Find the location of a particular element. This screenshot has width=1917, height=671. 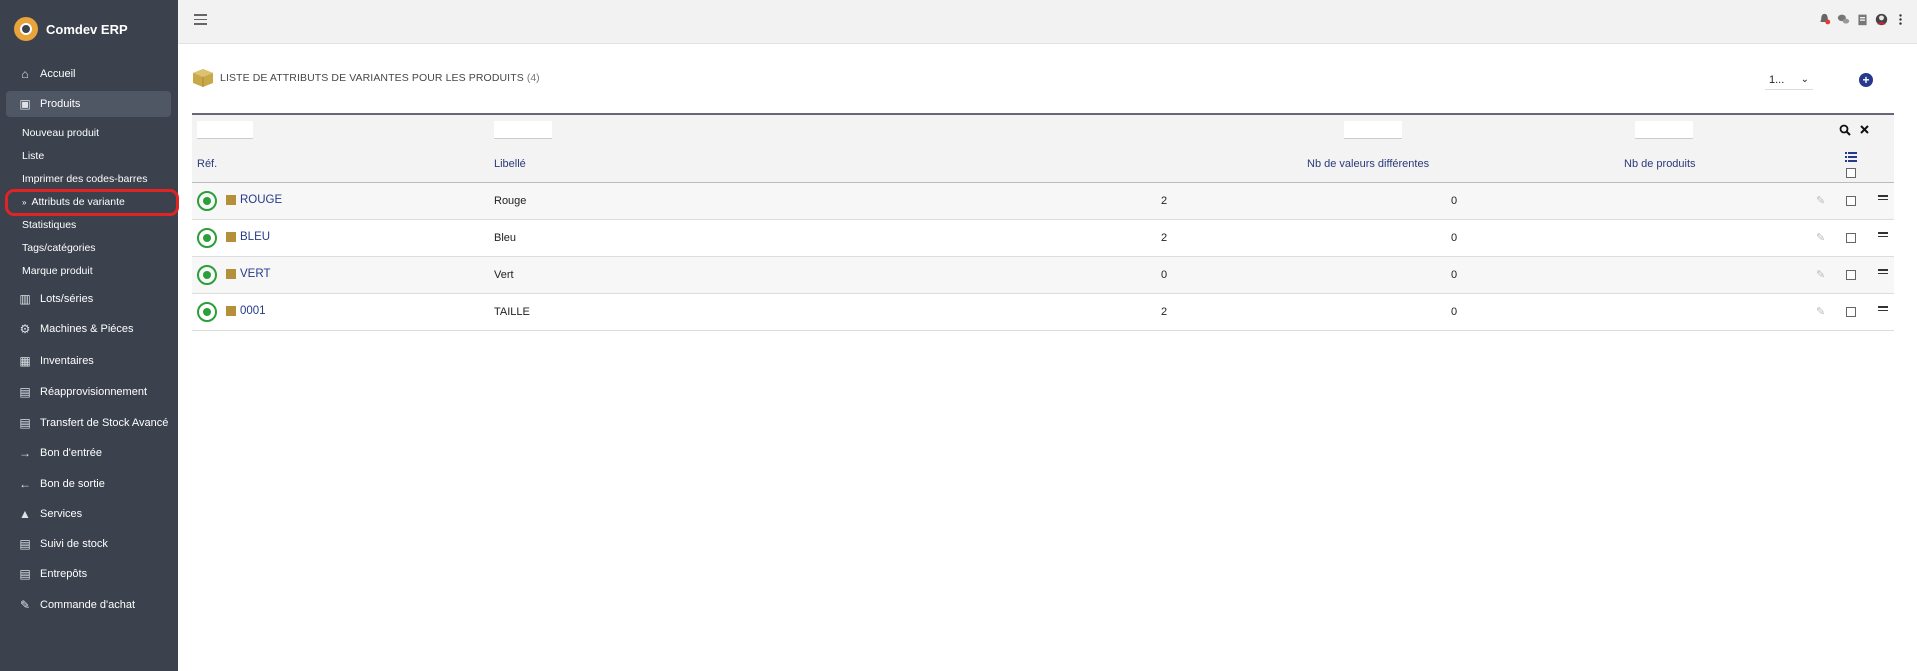

sidebar-item-transfert-stock: ▤ Transfert de Stock Avancé is located at coordinates (88, 423).